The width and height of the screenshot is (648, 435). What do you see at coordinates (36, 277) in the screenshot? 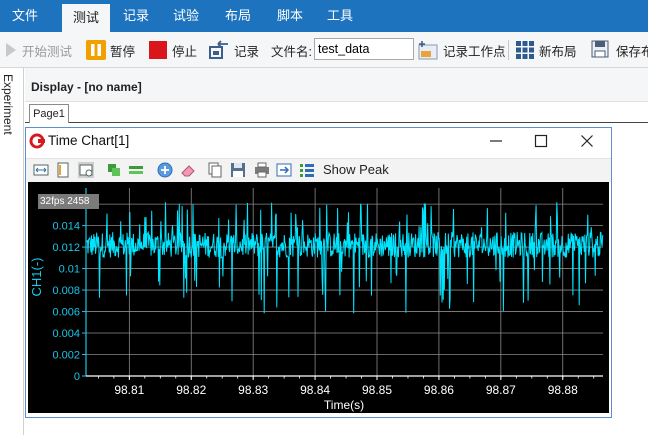
I see `y-axis-label: CH1(-)` at bounding box center [36, 277].